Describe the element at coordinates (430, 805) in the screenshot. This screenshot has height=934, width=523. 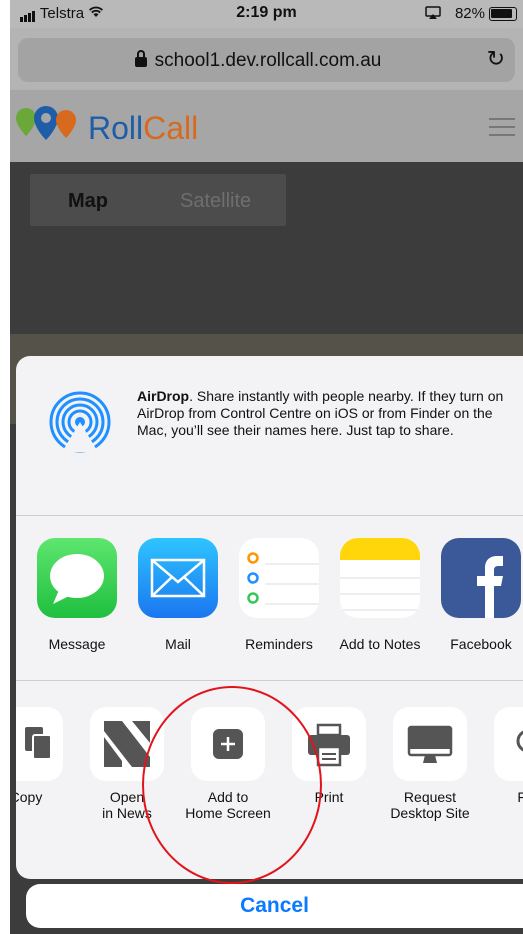
I see `action-label: Request Desktop Site` at that location.